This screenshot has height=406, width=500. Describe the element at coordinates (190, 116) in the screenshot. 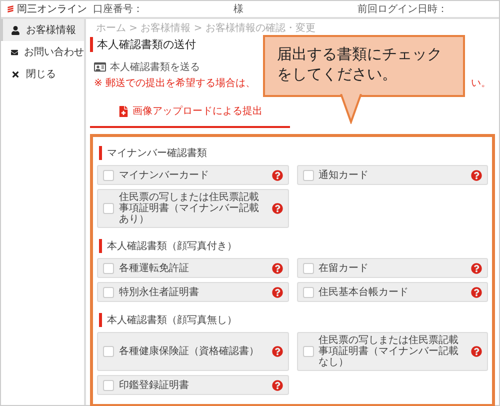

I see `tab: 画像アップロードによる提出` at that location.